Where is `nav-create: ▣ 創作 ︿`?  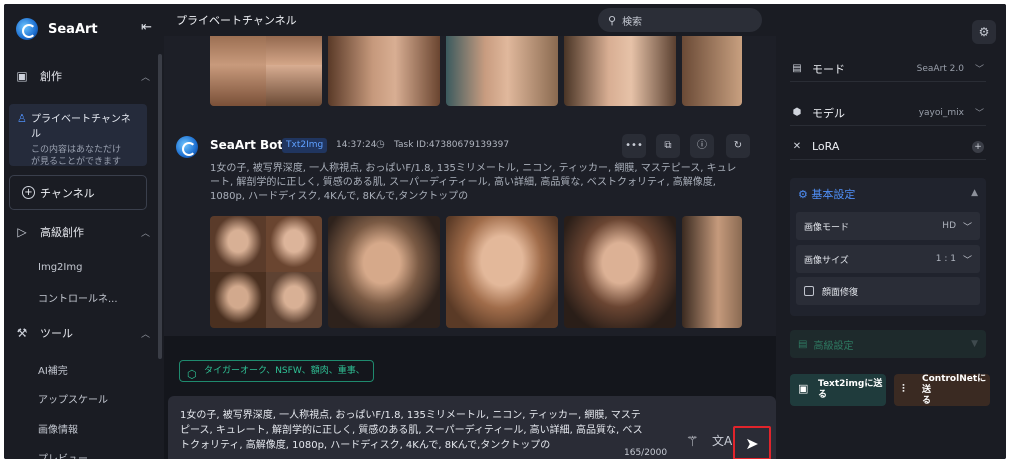 nav-create: ▣ 創作 ︿ is located at coordinates (84, 76).